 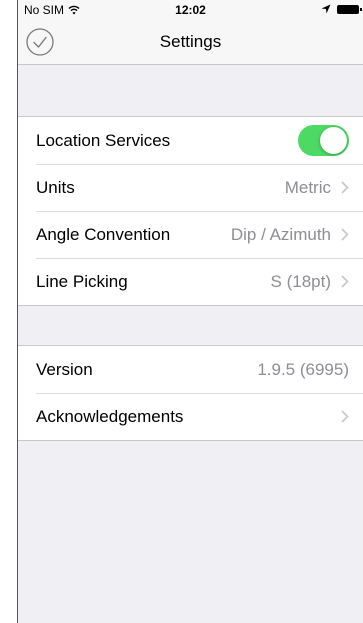 What do you see at coordinates (103, 140) in the screenshot?
I see `row-label: Location Services` at bounding box center [103, 140].